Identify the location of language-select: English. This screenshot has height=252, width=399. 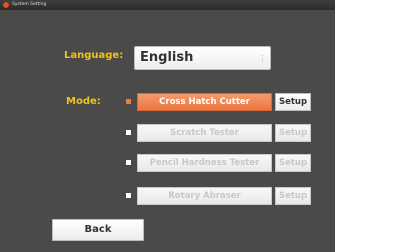
(202, 58).